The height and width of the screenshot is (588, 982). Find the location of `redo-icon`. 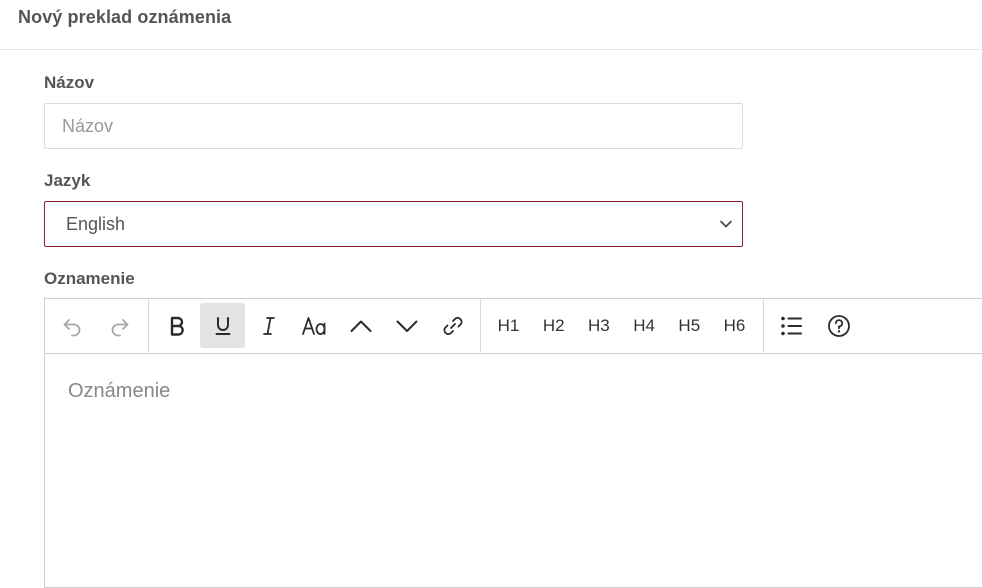

redo-icon is located at coordinates (119, 327).